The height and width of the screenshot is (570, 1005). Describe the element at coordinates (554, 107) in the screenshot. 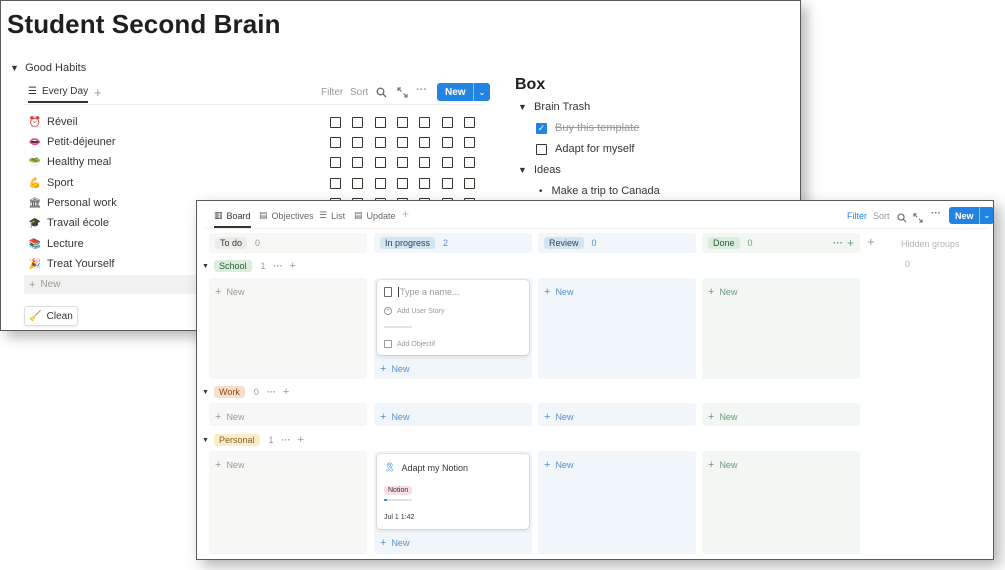

I see `brain-trash-toggle: ▼ Brain Trash` at that location.